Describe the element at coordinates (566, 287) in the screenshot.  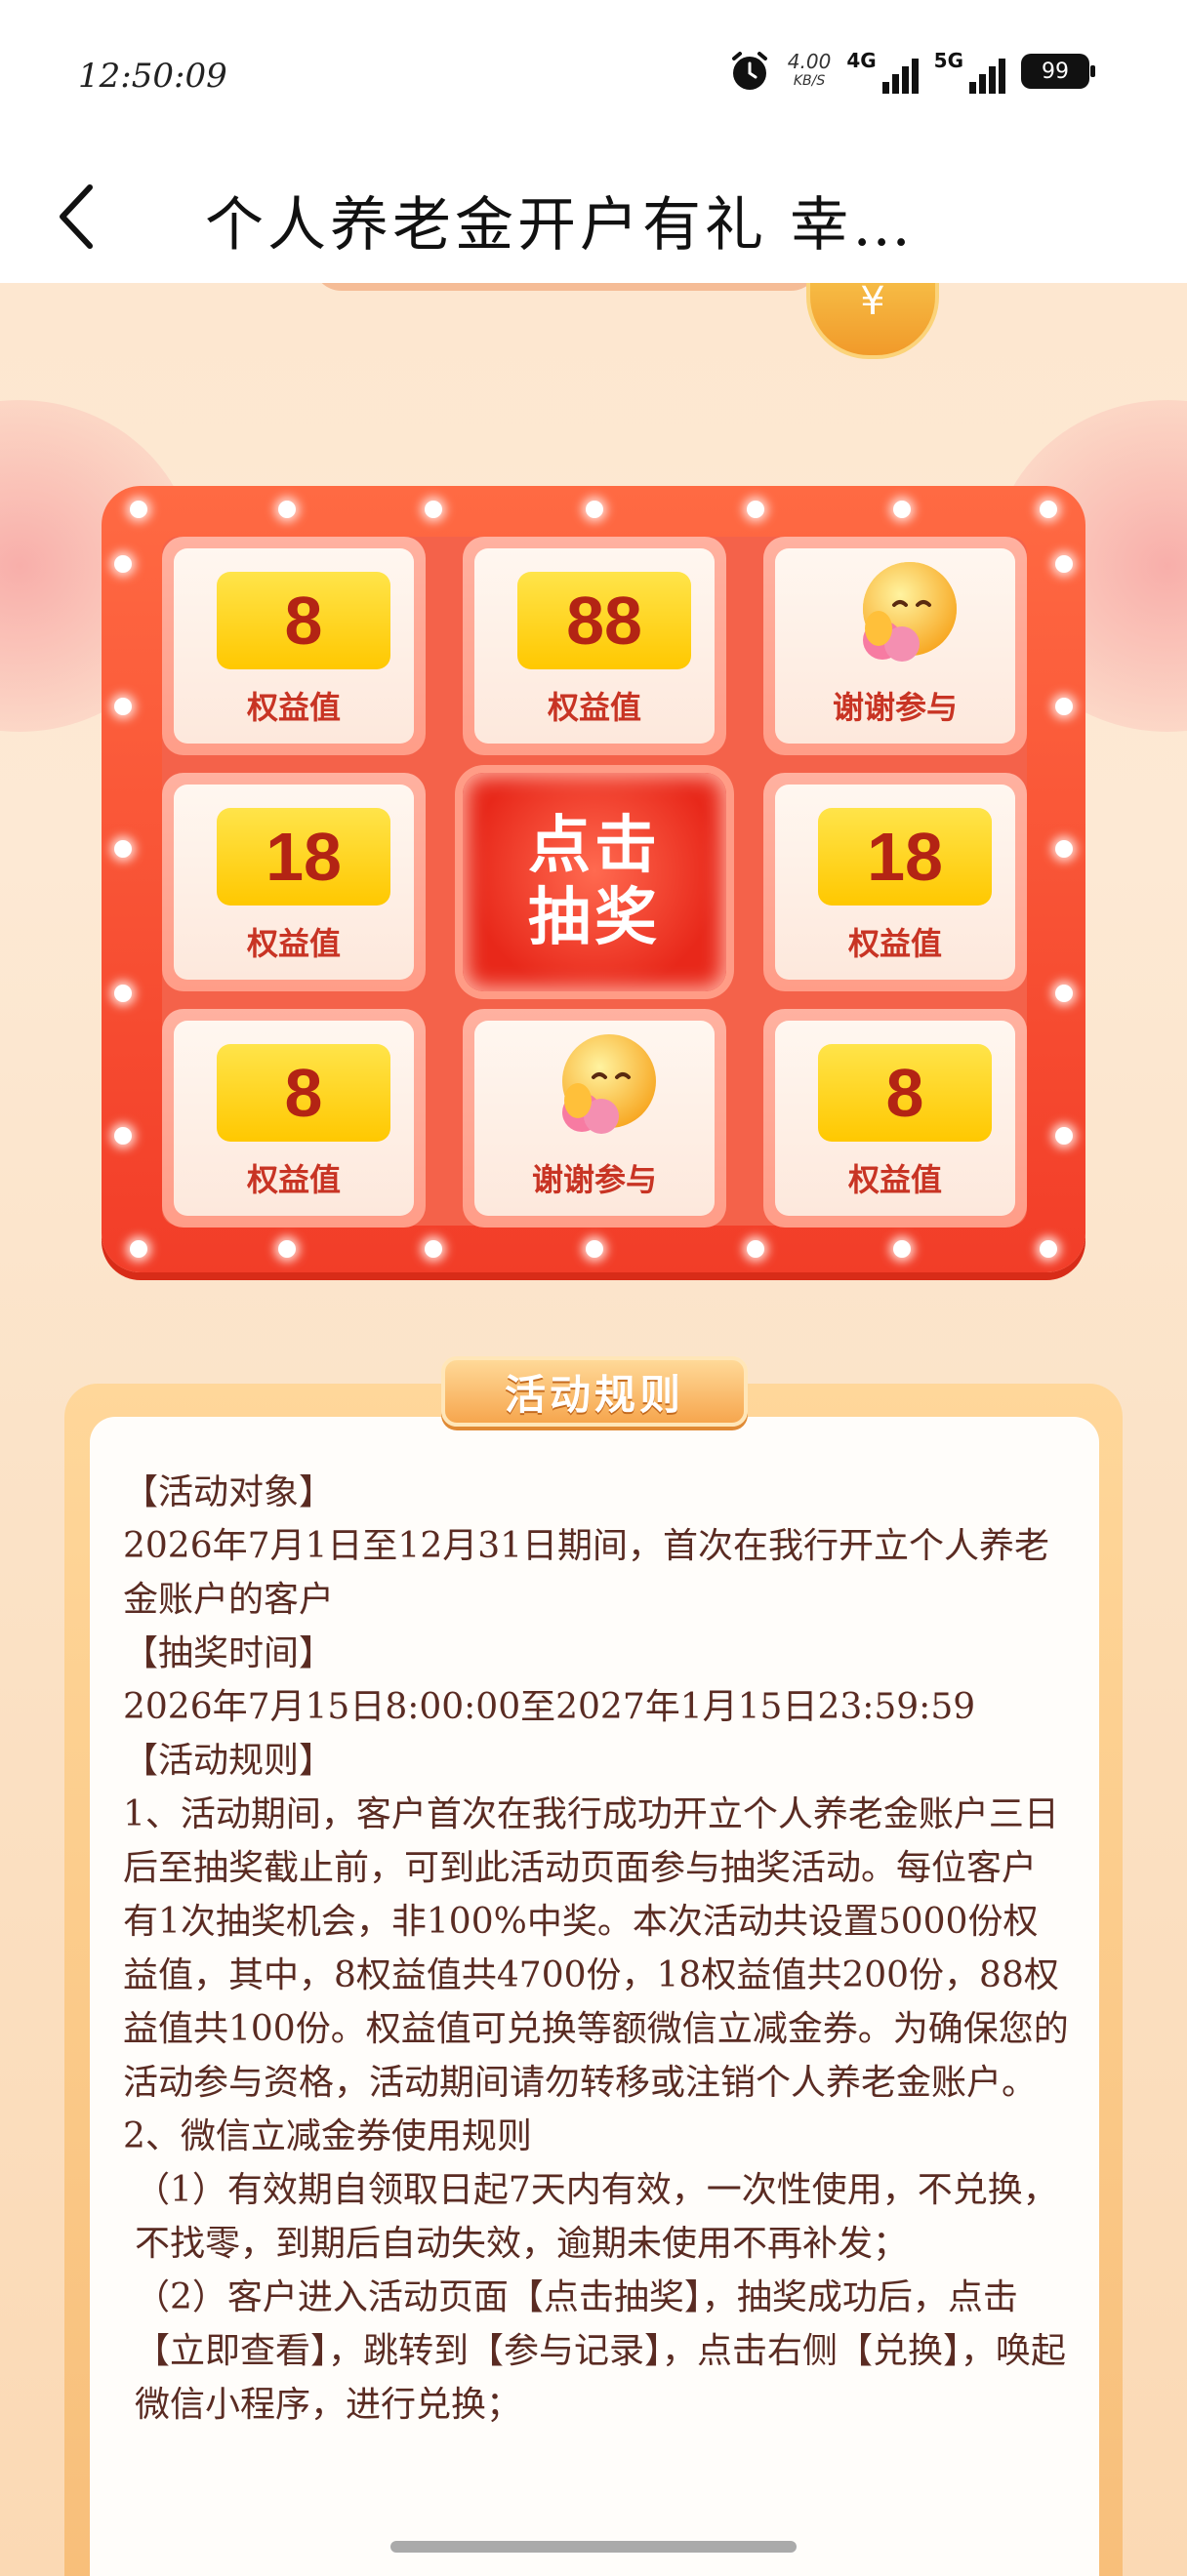
I see `decor-strip` at that location.